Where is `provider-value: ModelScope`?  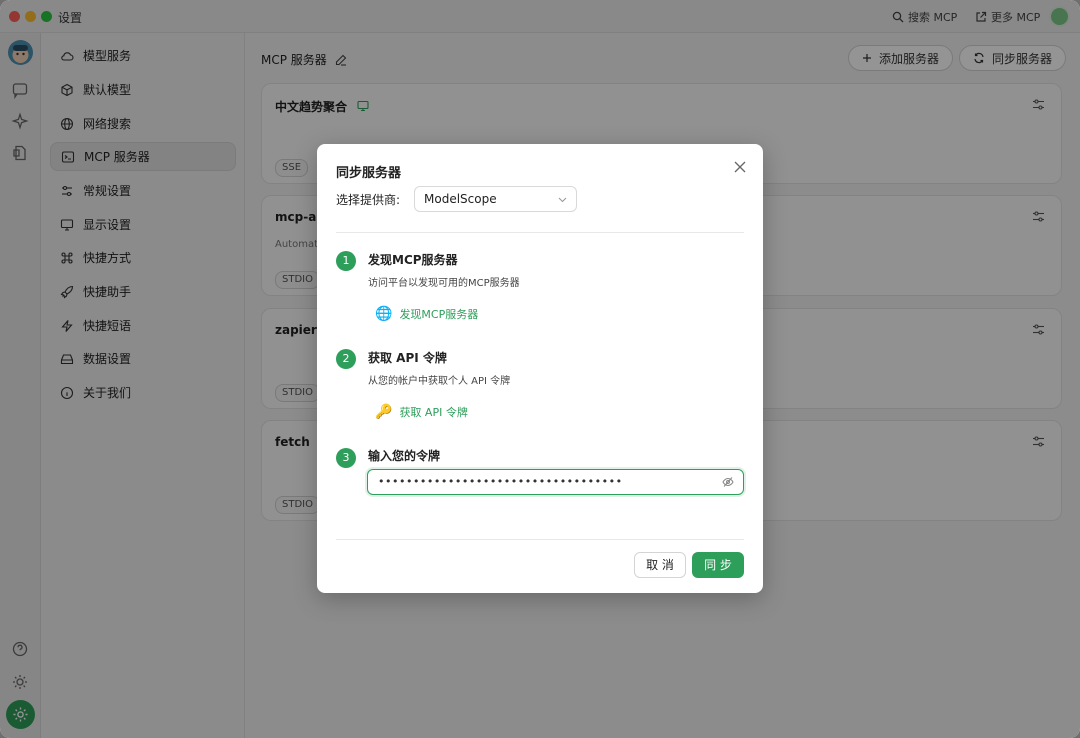 provider-value: ModelScope is located at coordinates (460, 199).